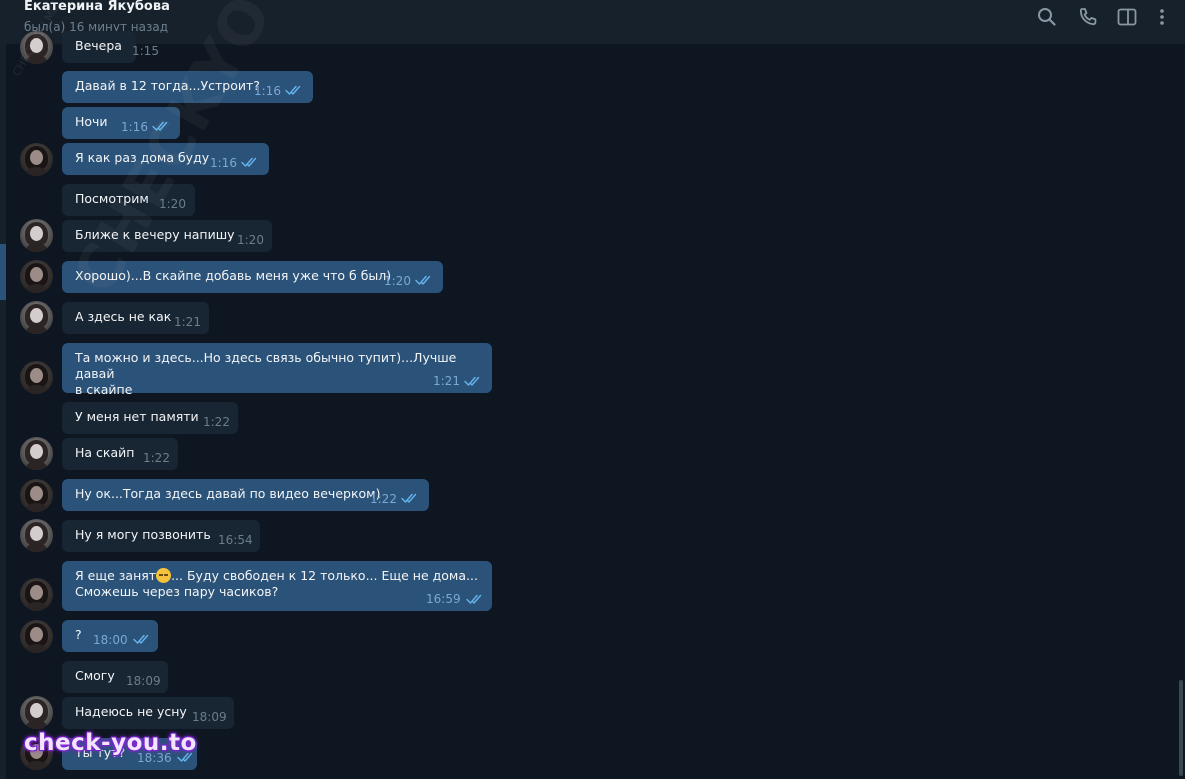  Describe the element at coordinates (145, 51) in the screenshot. I see `message-time: 1:15` at that location.